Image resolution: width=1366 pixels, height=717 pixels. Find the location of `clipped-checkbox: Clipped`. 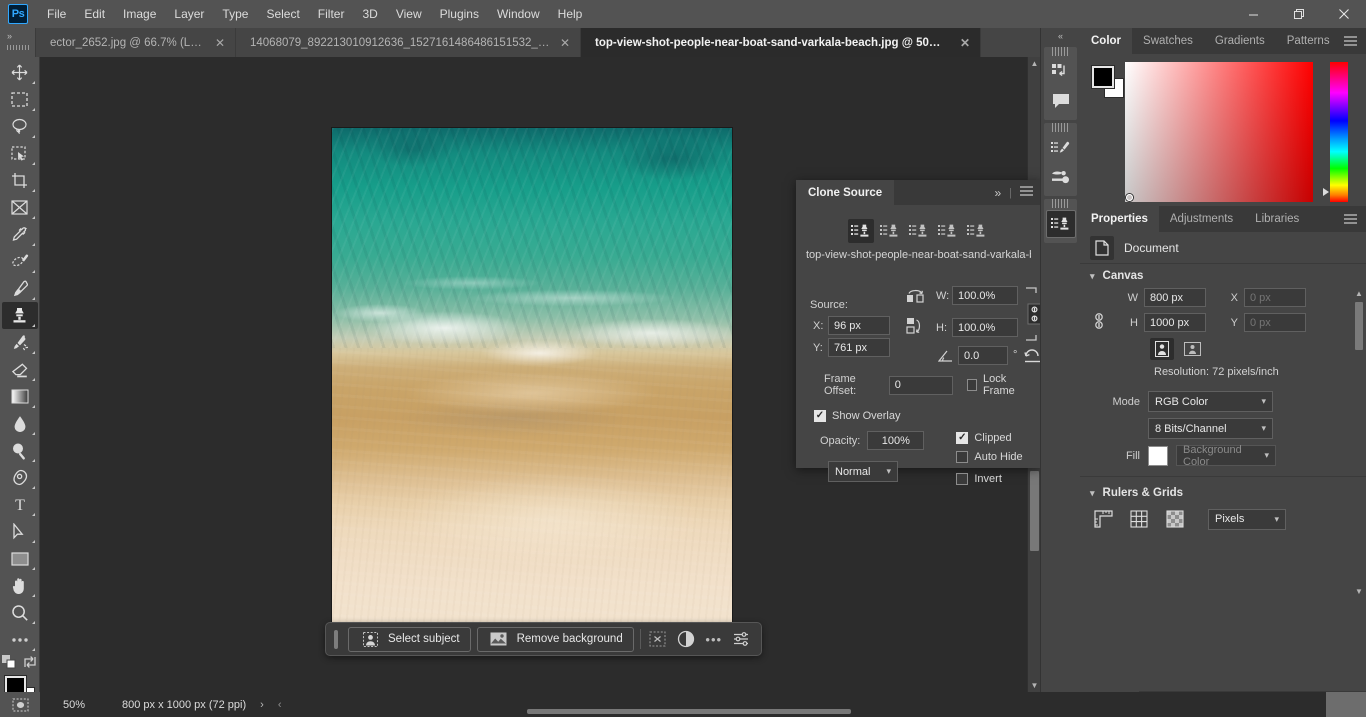

clipped-checkbox: Clipped is located at coordinates (984, 438).